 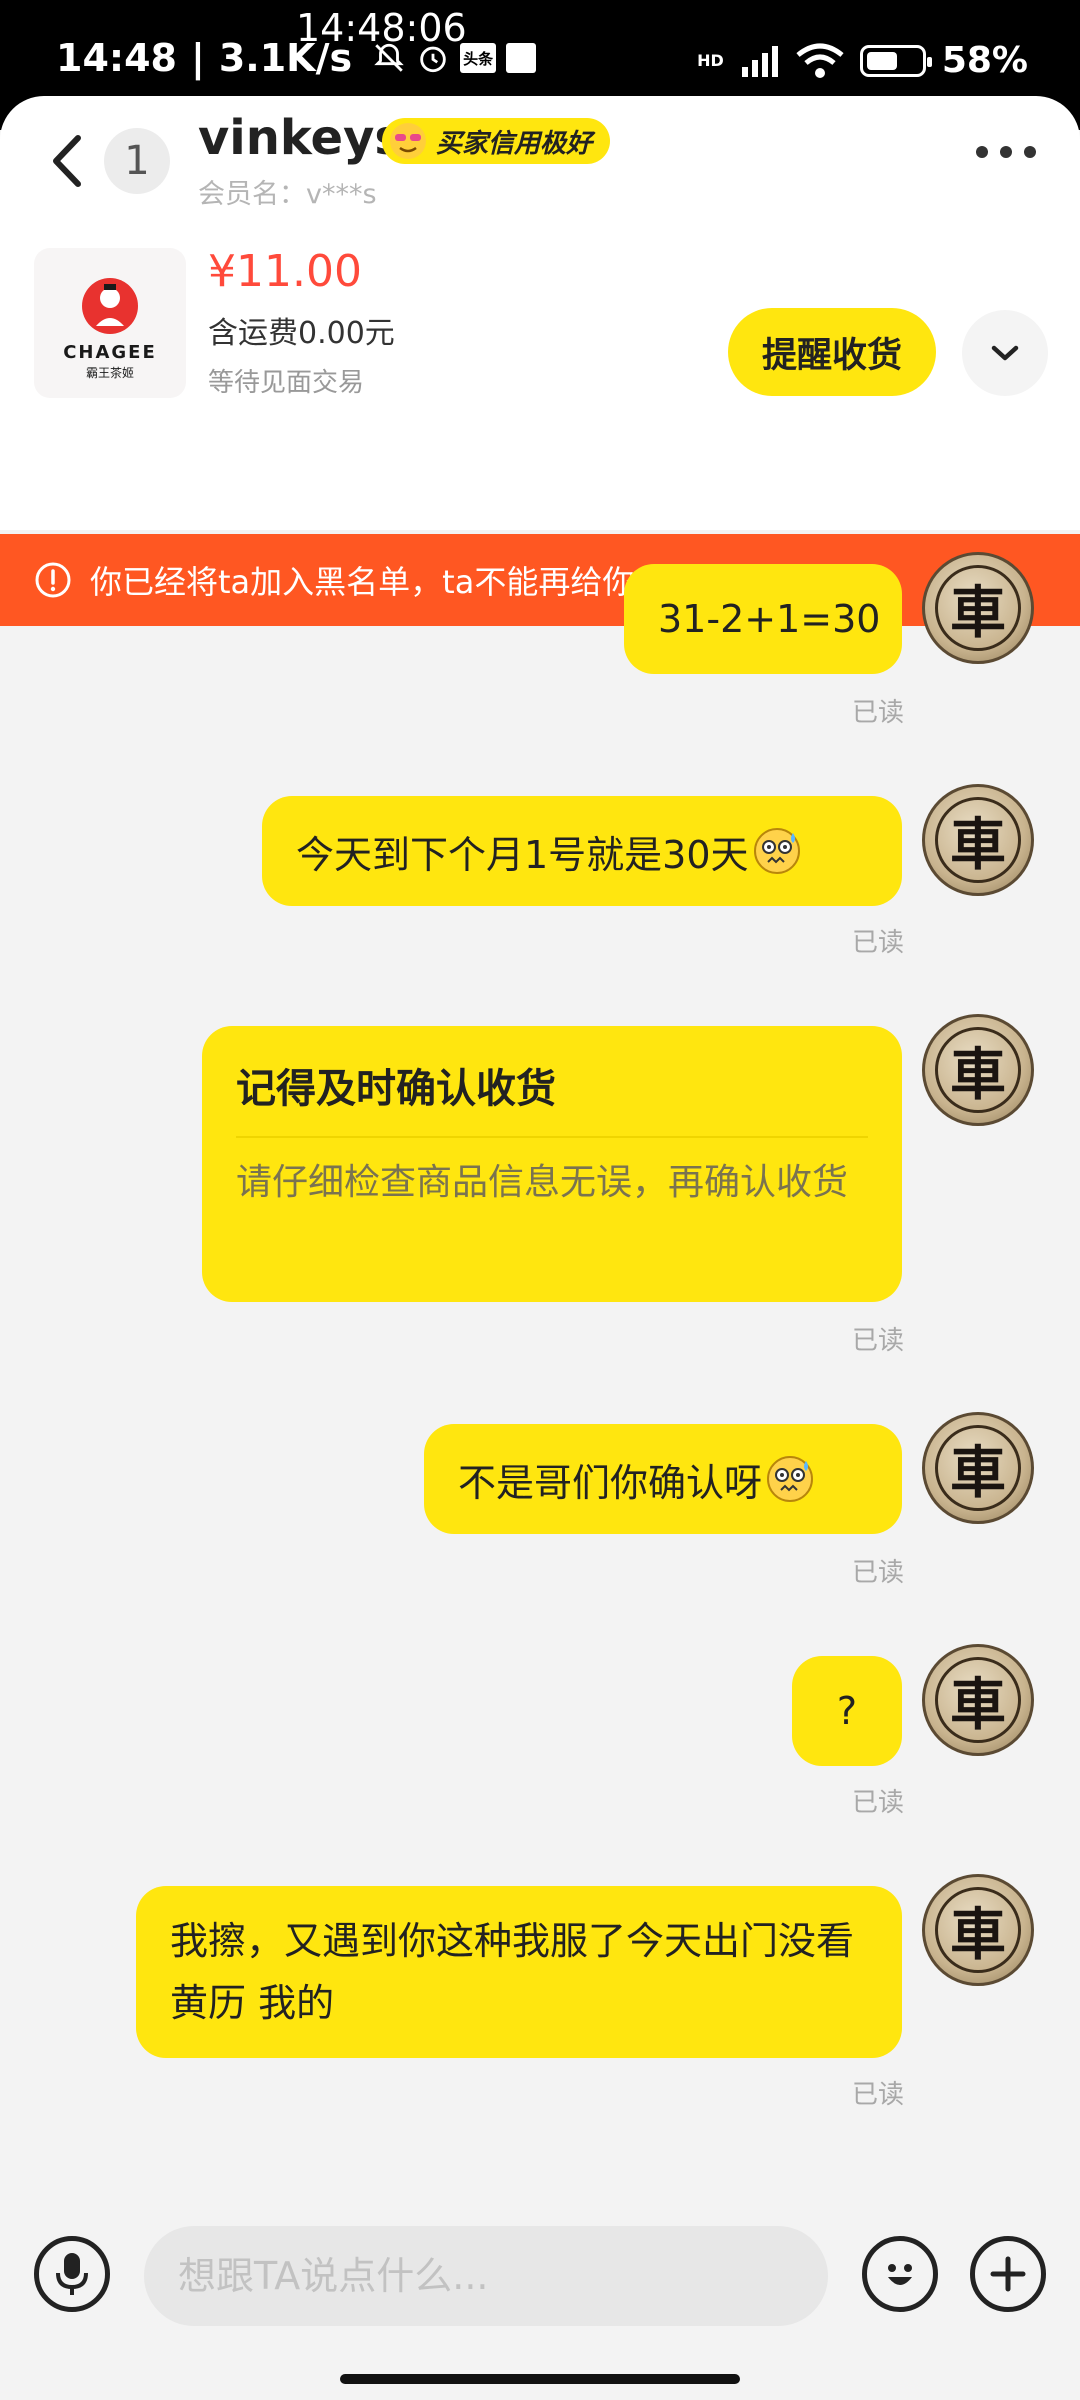 What do you see at coordinates (832, 352) in the screenshot?
I see `remind-receipt-button: 提醒收货` at bounding box center [832, 352].